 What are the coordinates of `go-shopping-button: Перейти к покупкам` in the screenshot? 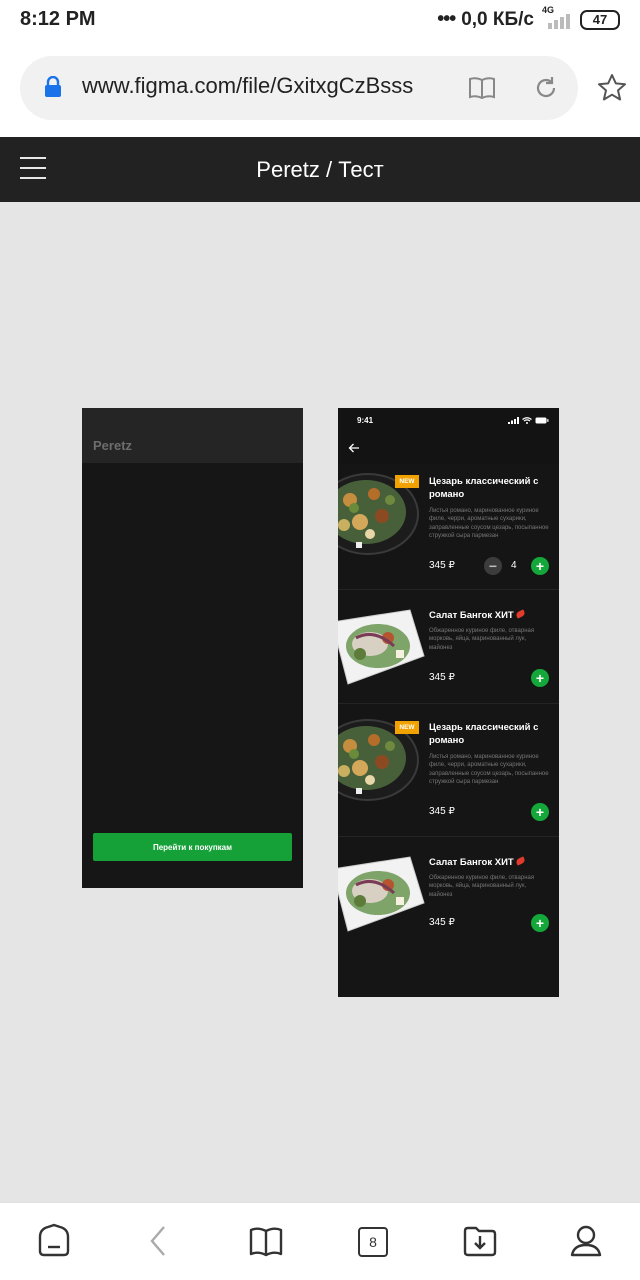 It's located at (192, 847).